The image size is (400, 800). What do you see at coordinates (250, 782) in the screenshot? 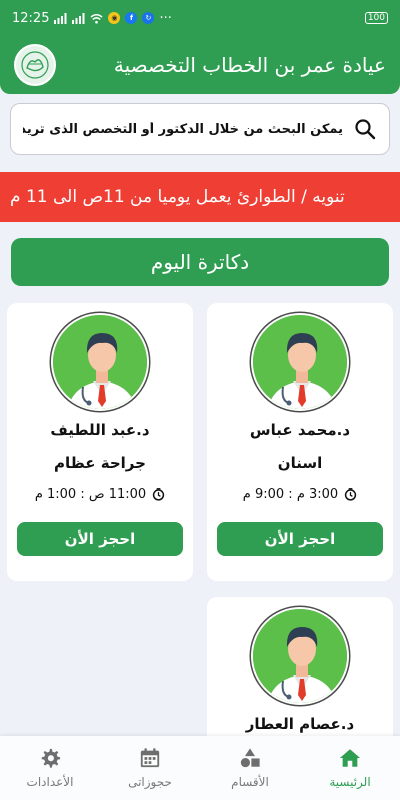
I see `nav-label: الأقسام` at bounding box center [250, 782].